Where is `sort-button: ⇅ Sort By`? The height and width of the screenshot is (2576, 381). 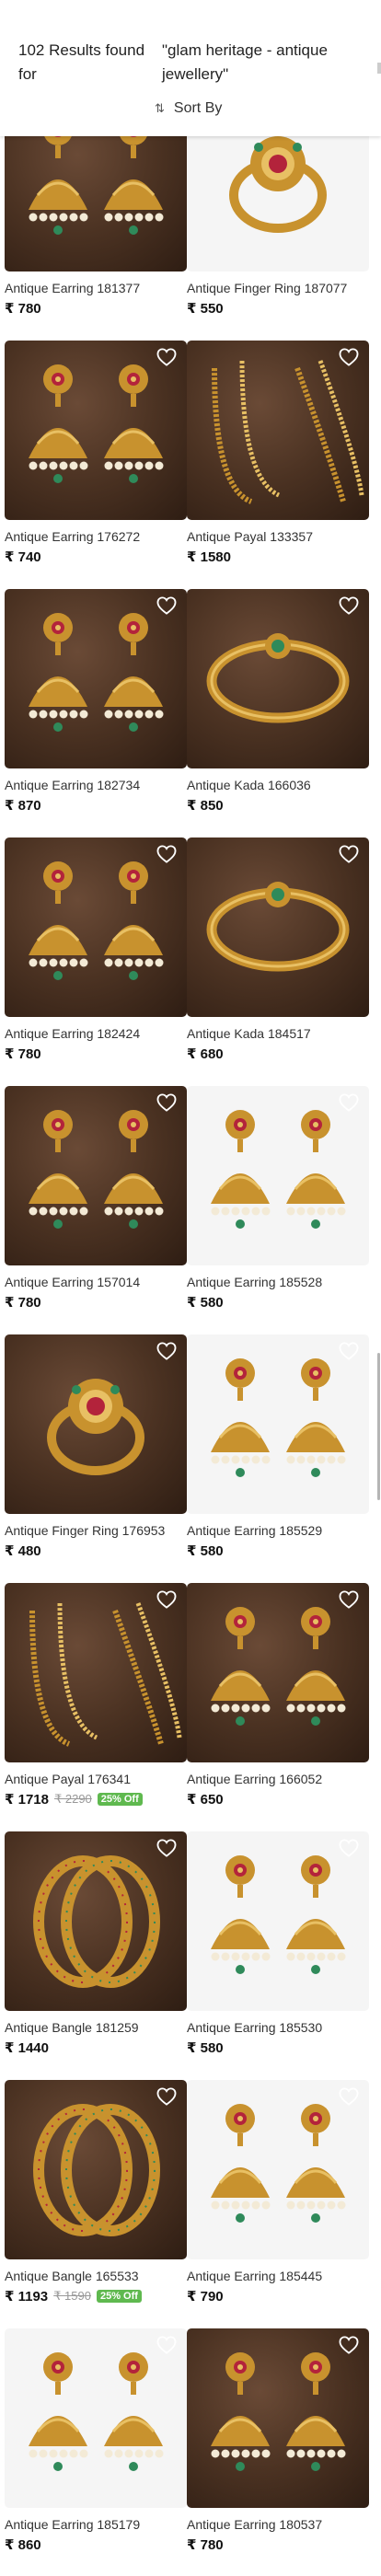 sort-button: ⇅ Sort By is located at coordinates (188, 108).